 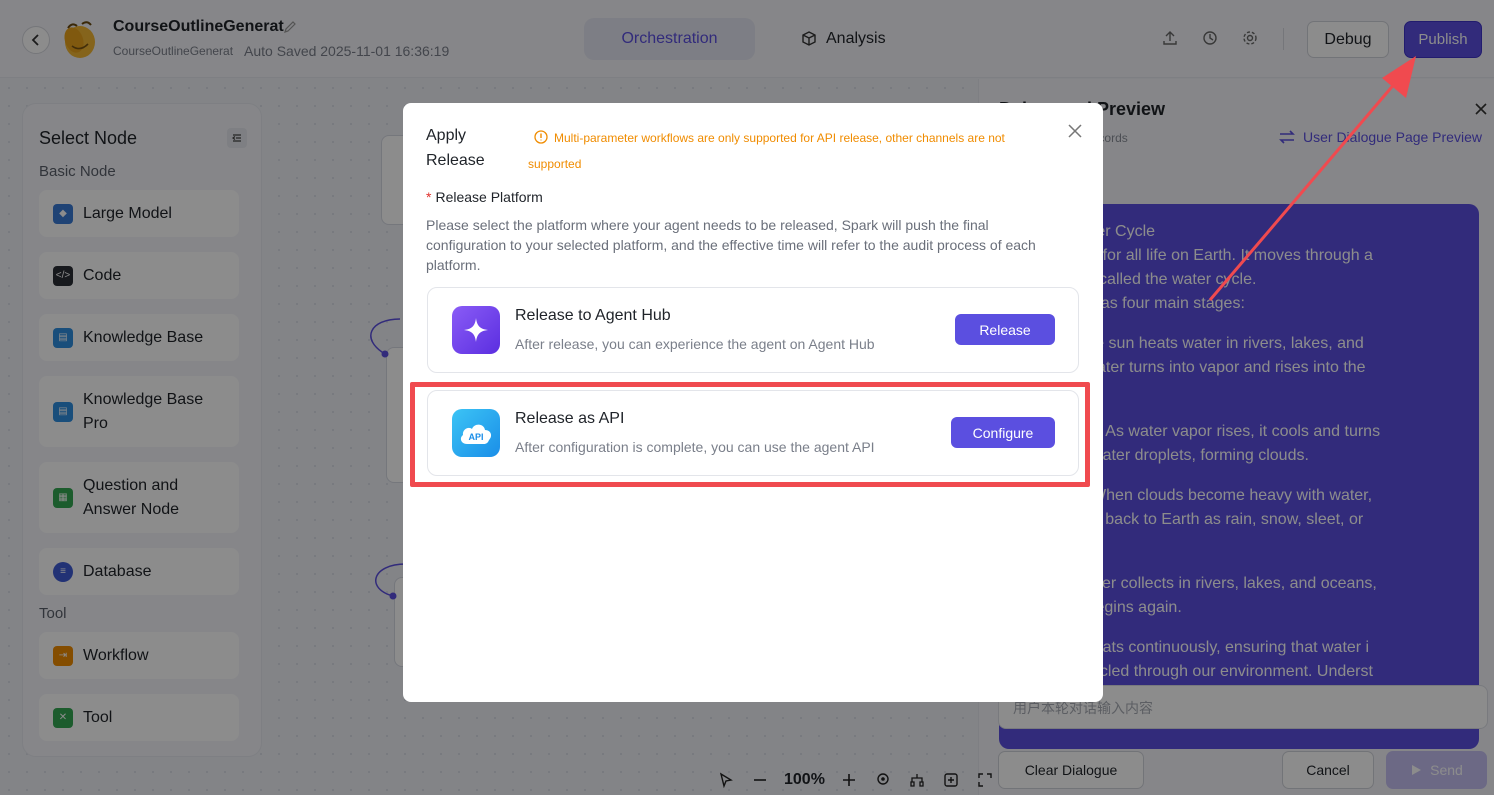 What do you see at coordinates (1312, 178) in the screenshot?
I see `annotation-arrow-icon` at bounding box center [1312, 178].